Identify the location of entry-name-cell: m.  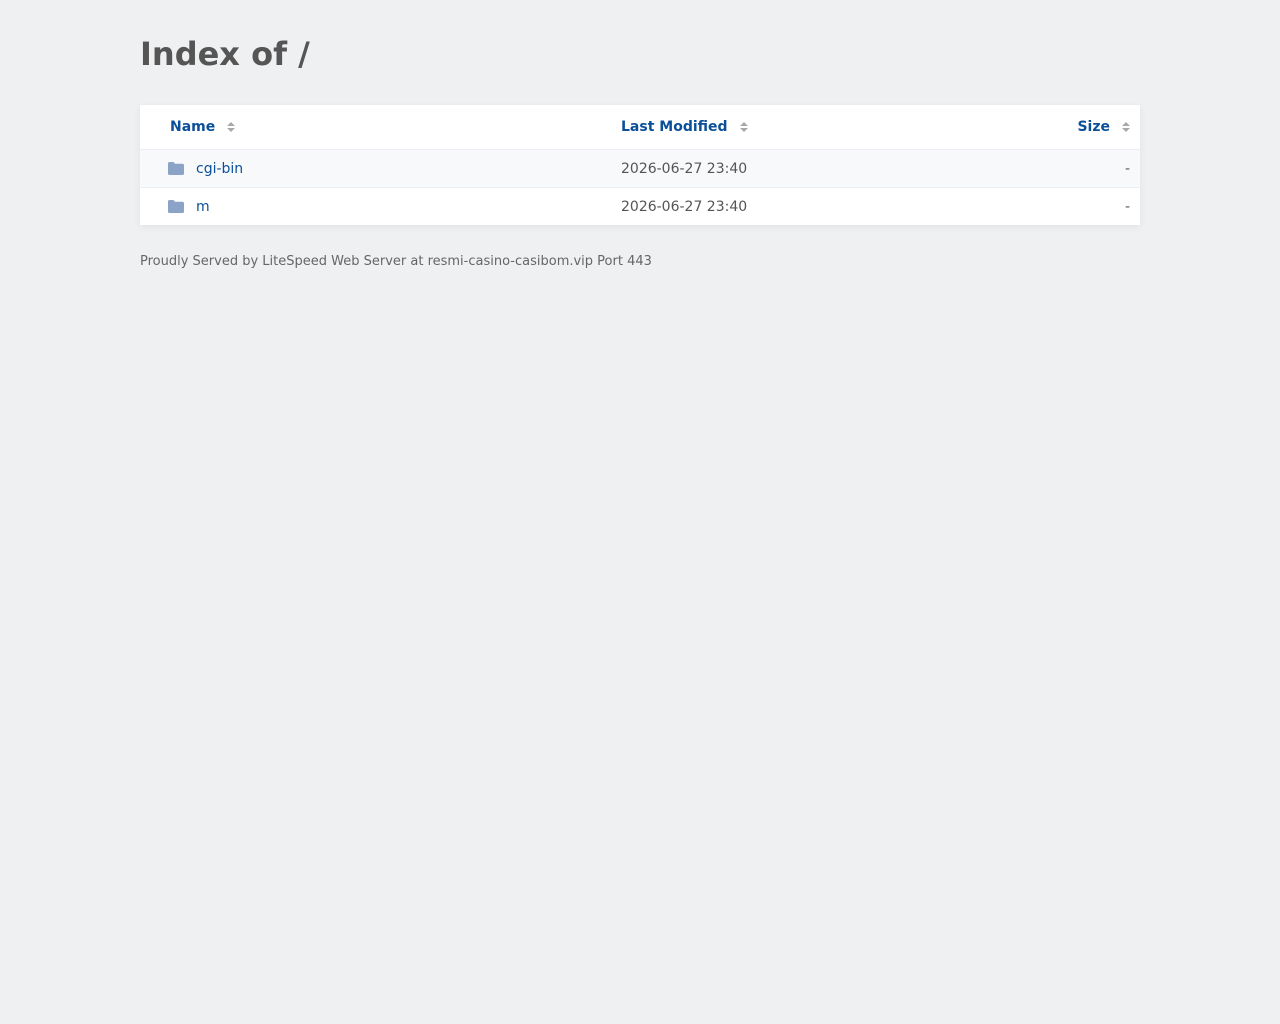
(189, 206).